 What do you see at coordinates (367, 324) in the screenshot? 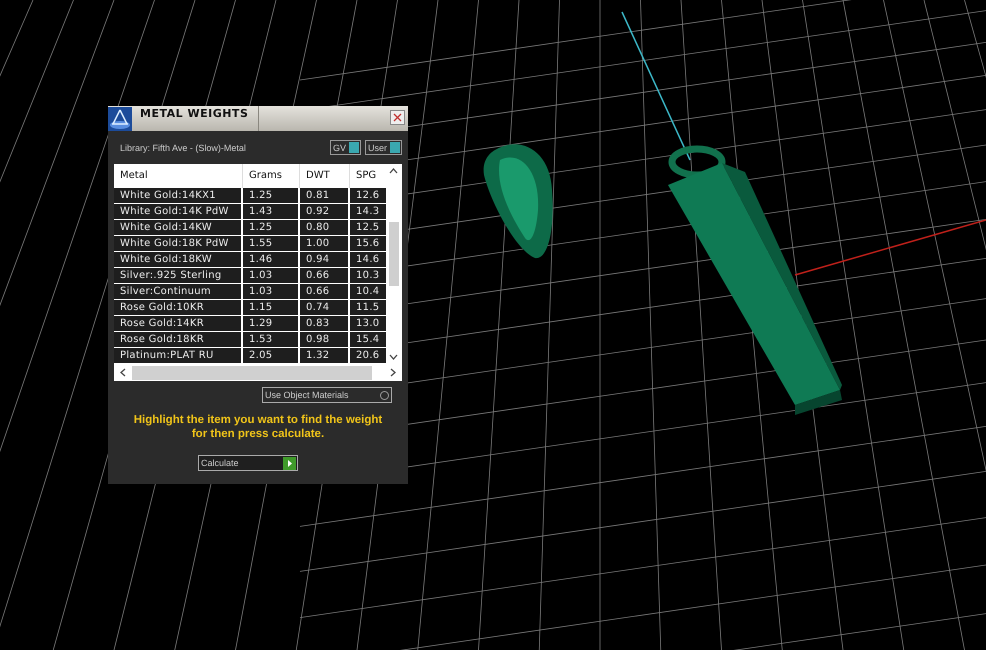
I see `table-cell-text: 13.0` at bounding box center [367, 324].